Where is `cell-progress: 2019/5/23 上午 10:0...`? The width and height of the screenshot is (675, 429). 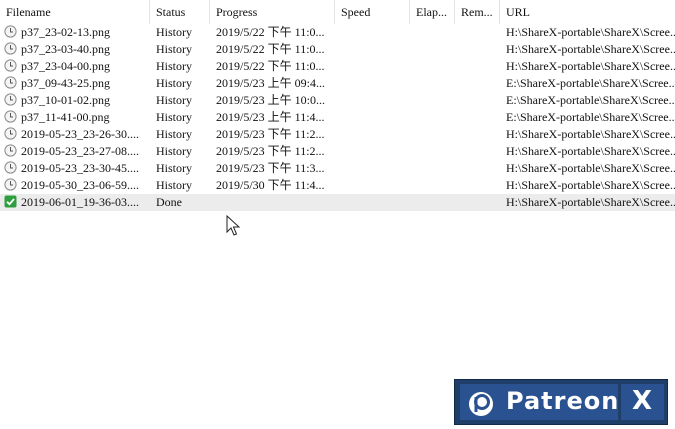 cell-progress: 2019/5/23 上午 10:0... is located at coordinates (271, 100).